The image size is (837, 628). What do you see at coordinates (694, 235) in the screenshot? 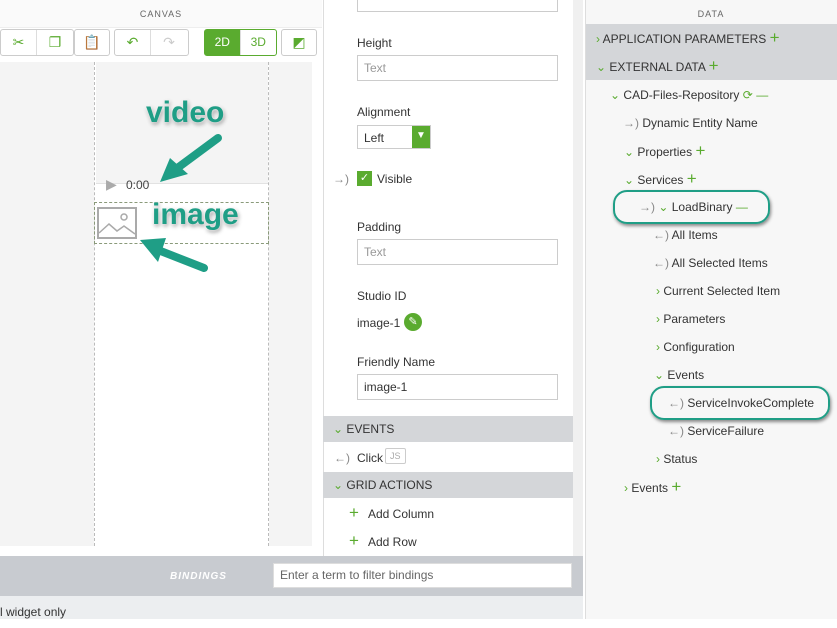
I see `tree-label: All Items` at bounding box center [694, 235].